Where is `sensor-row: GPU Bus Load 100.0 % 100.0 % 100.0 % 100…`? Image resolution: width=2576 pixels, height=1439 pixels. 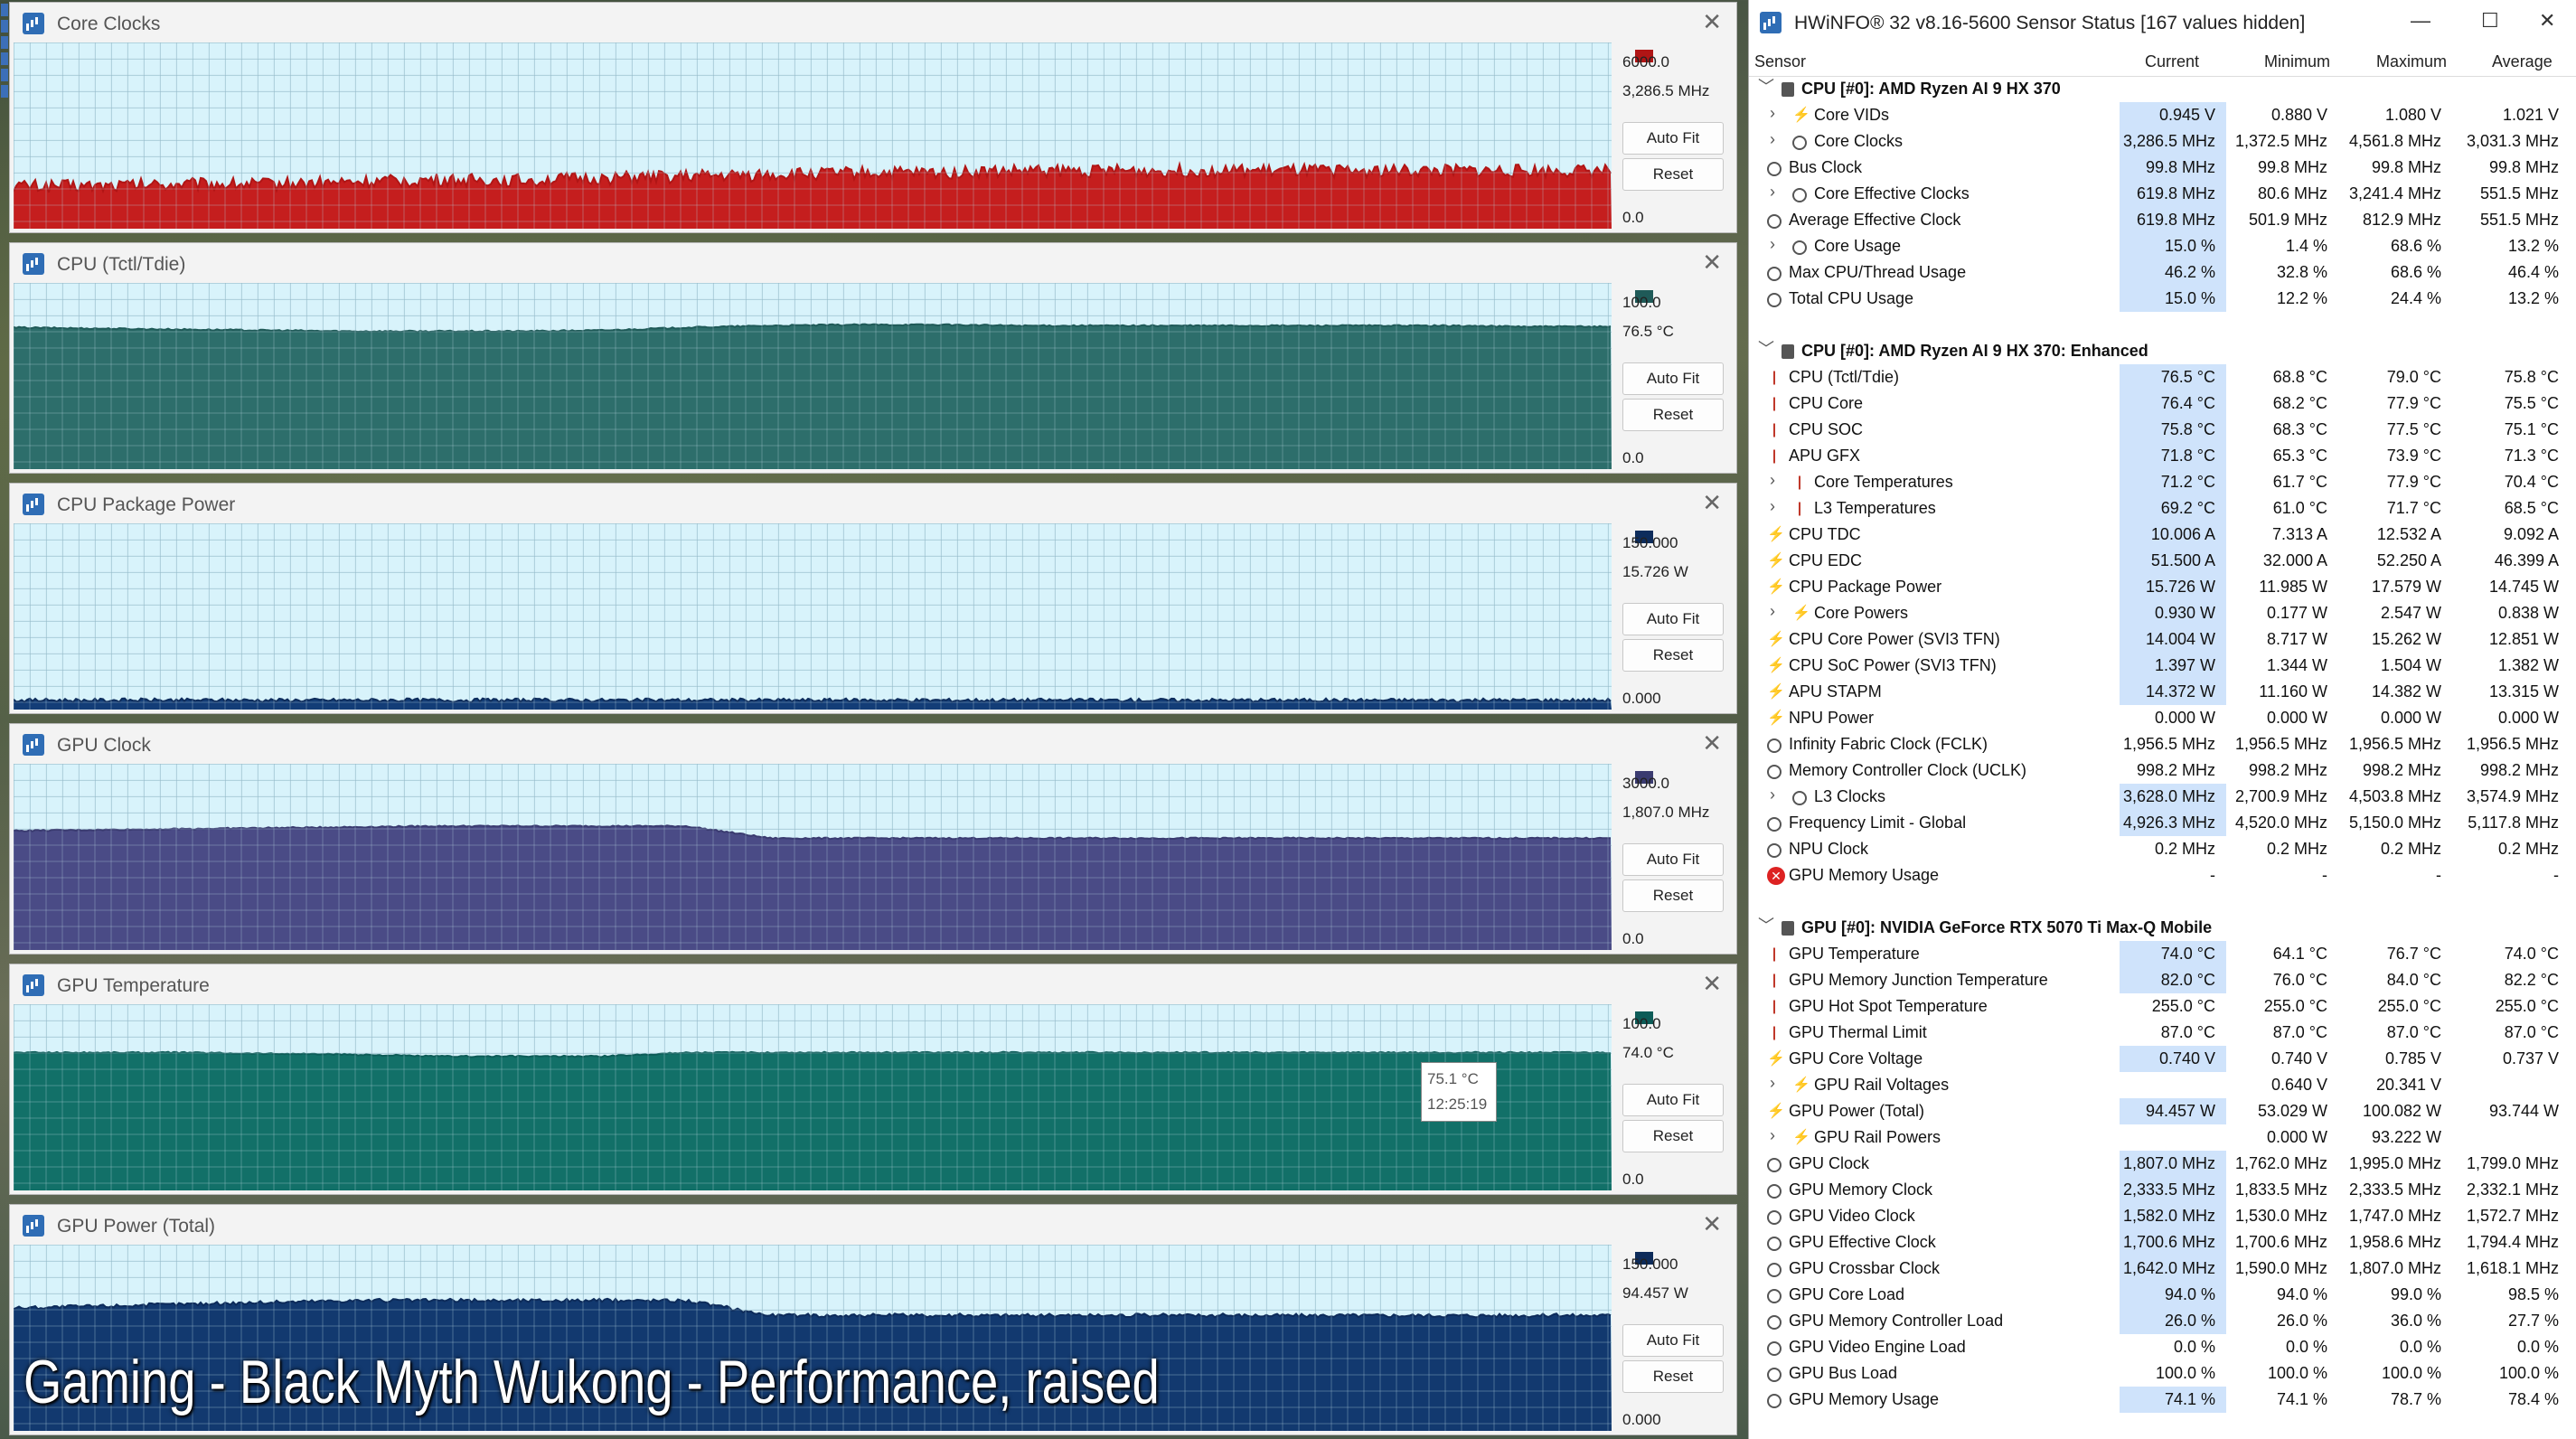 sensor-row: GPU Bus Load 100.0 % 100.0 % 100.0 % 100… is located at coordinates (2163, 1374).